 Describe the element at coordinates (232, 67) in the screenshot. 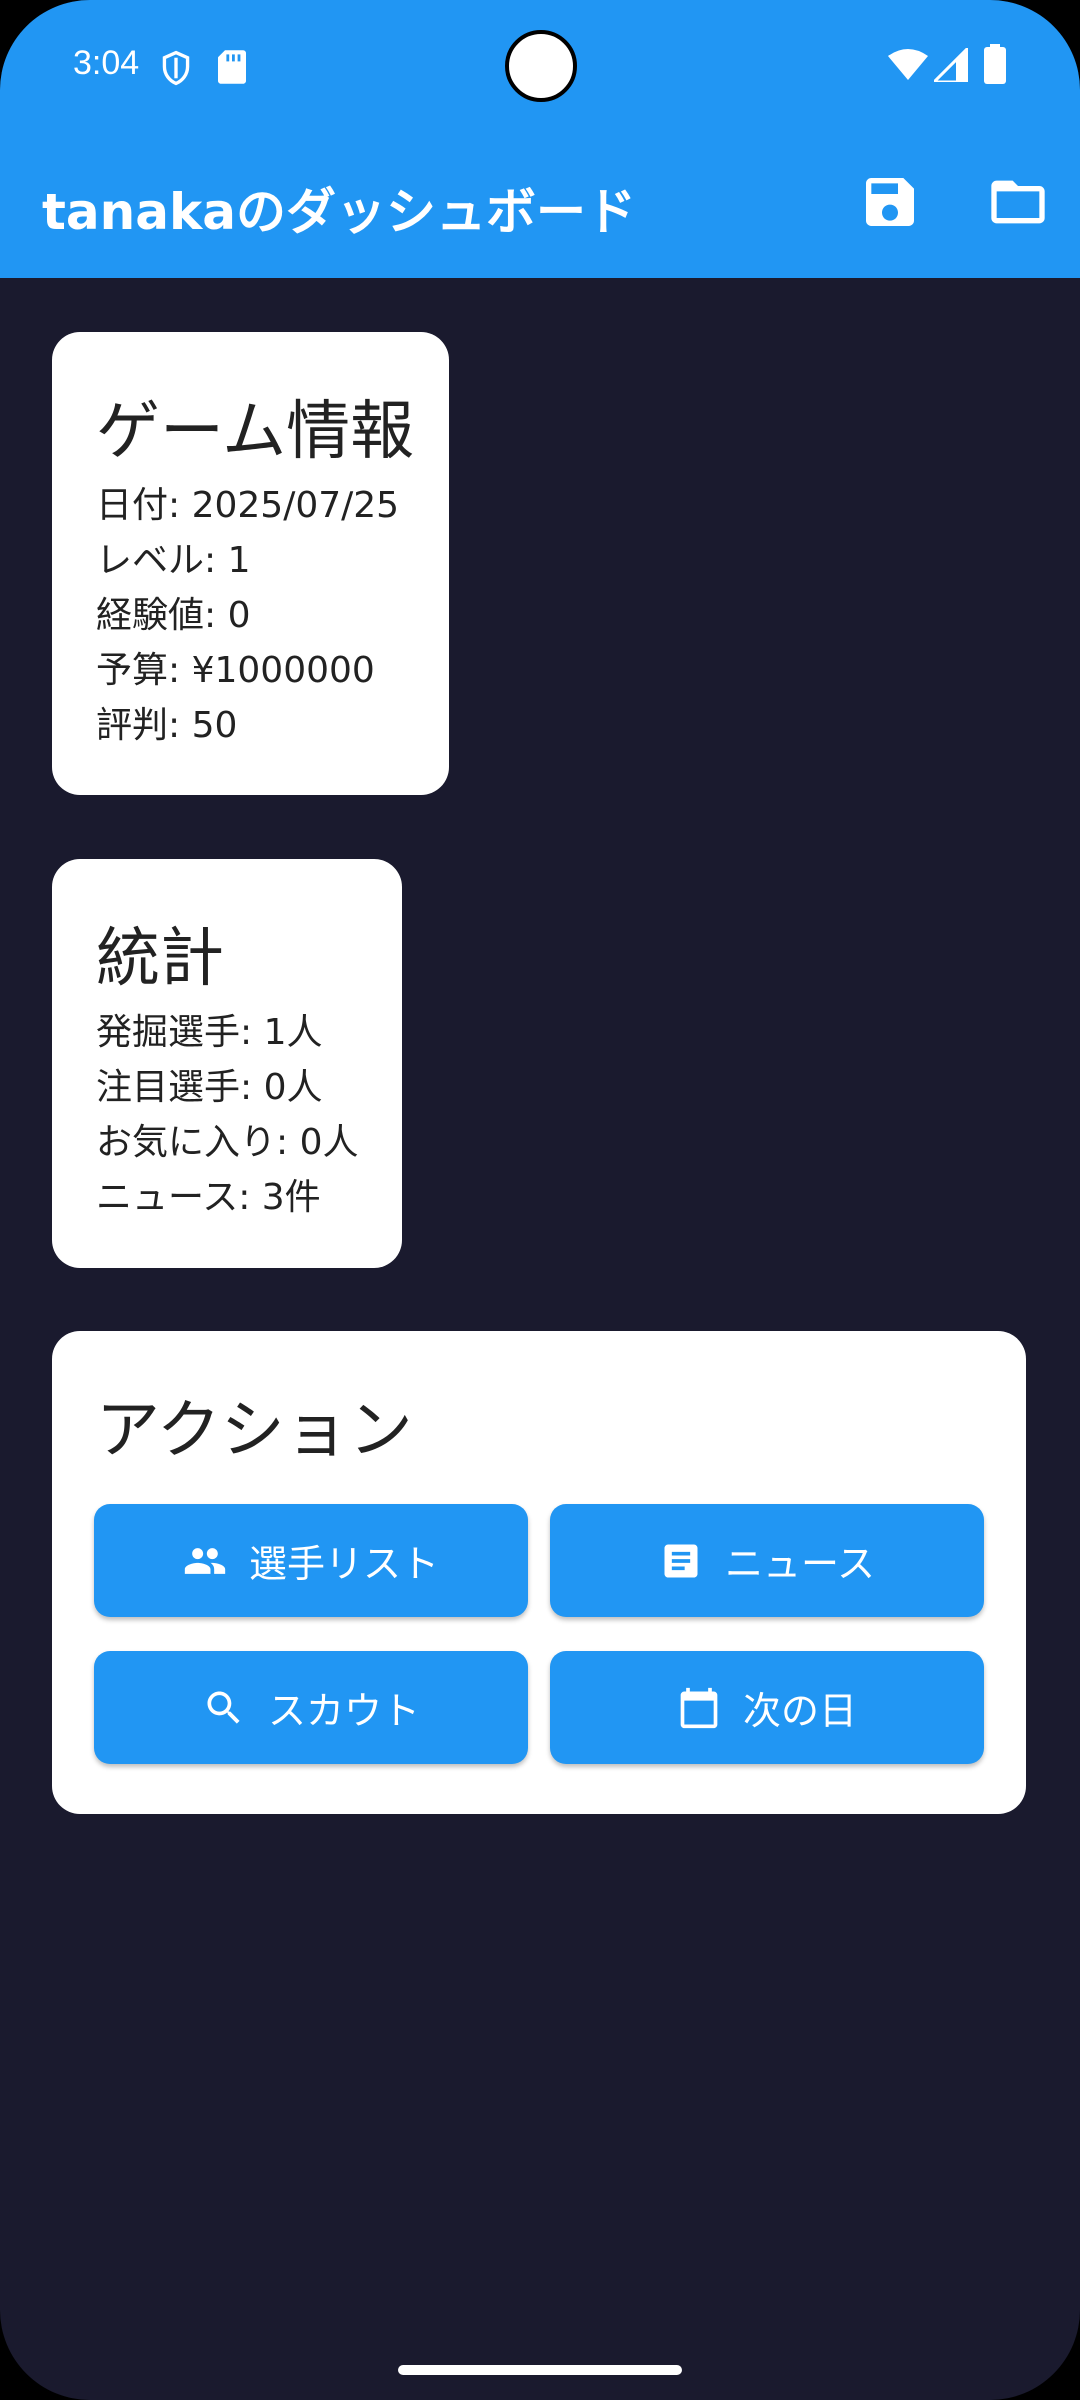

I see `sd-card-icon` at that location.